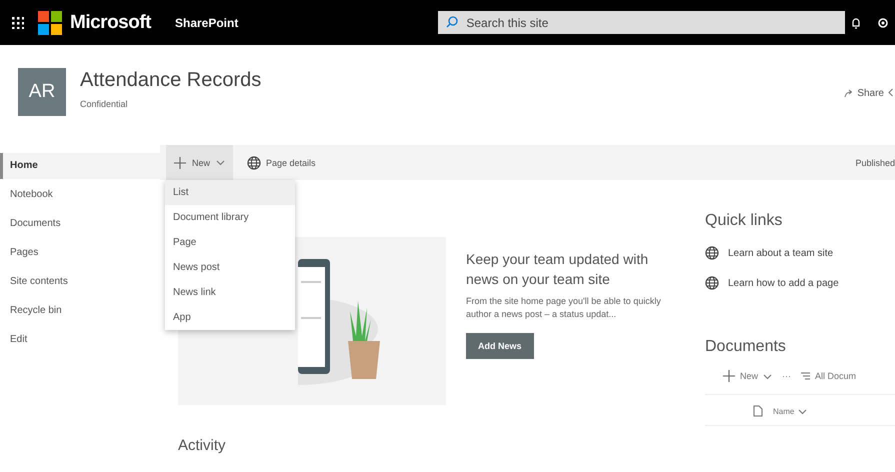 The height and width of the screenshot is (472, 895). What do you see at coordinates (642, 22) in the screenshot?
I see `search-field: Search this site` at bounding box center [642, 22].